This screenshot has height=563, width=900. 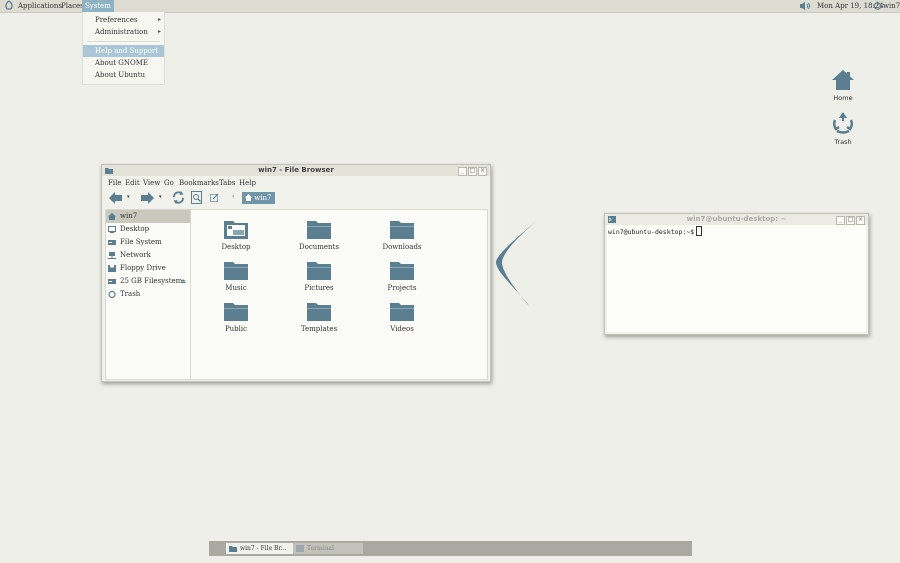 What do you see at coordinates (112, 216) in the screenshot?
I see `home-icon` at bounding box center [112, 216].